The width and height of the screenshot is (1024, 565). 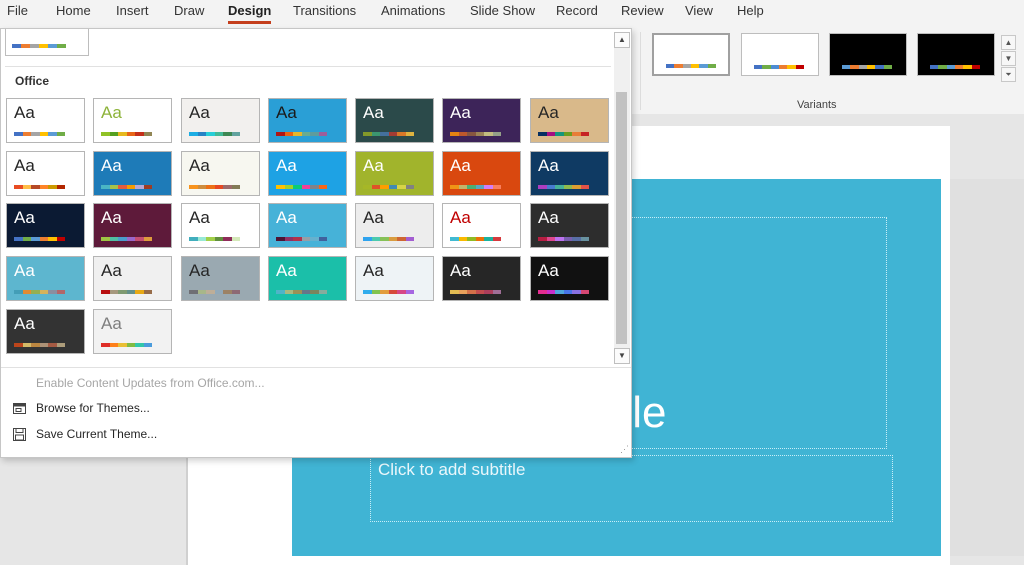 I want to click on variants-group-label: Variants, so click(x=817, y=105).